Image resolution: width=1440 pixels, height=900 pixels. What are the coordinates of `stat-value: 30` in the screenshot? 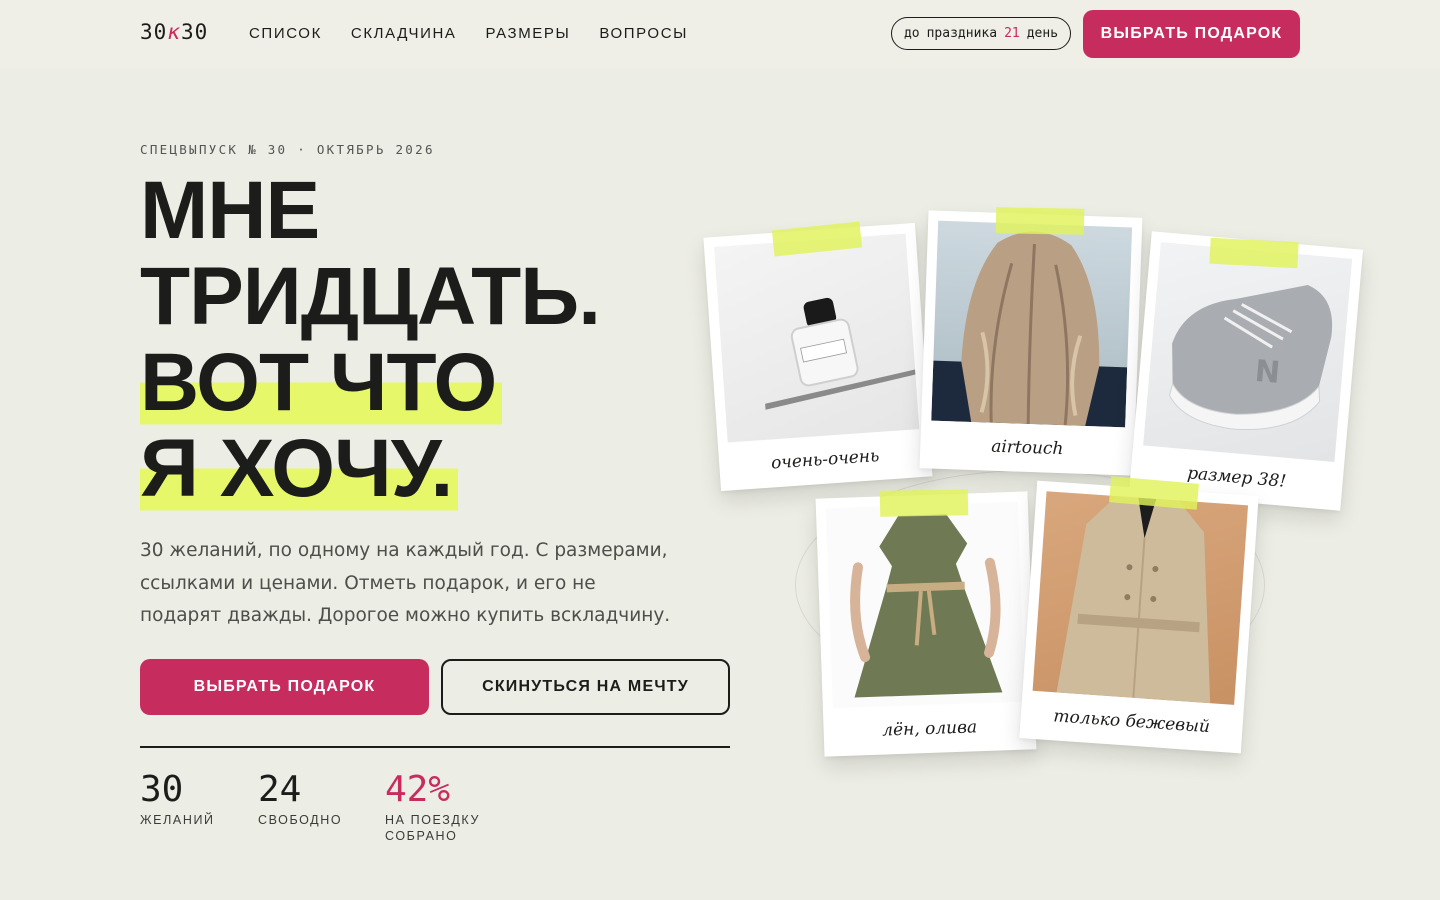 It's located at (162, 789).